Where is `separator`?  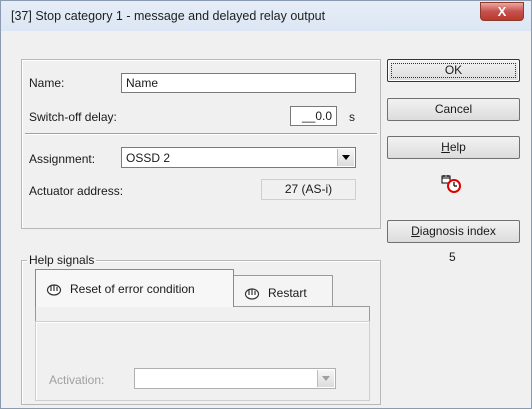
separator is located at coordinates (201, 134).